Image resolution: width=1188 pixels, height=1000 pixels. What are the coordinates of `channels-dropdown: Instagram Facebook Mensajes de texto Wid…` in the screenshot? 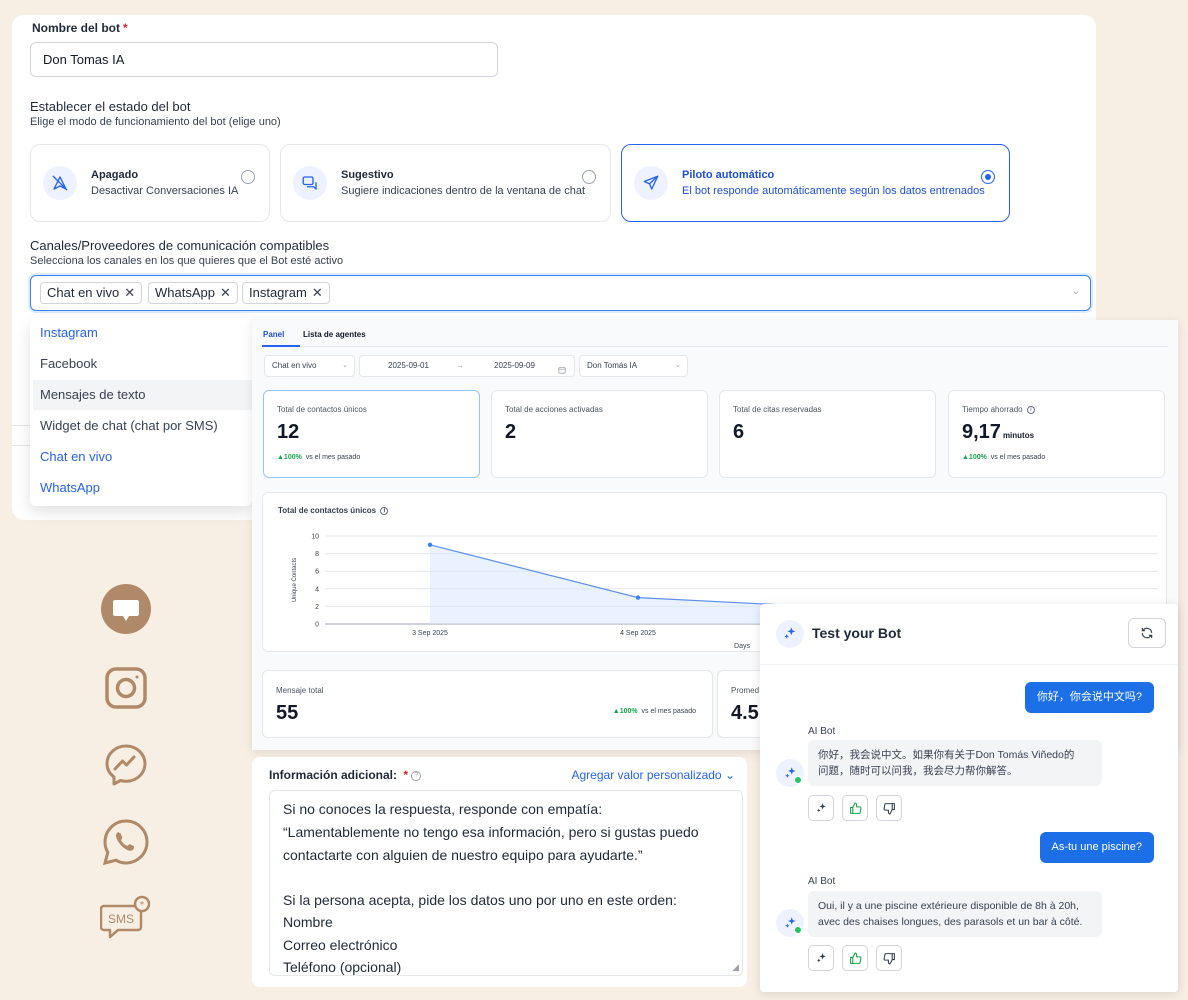 It's located at (141, 412).